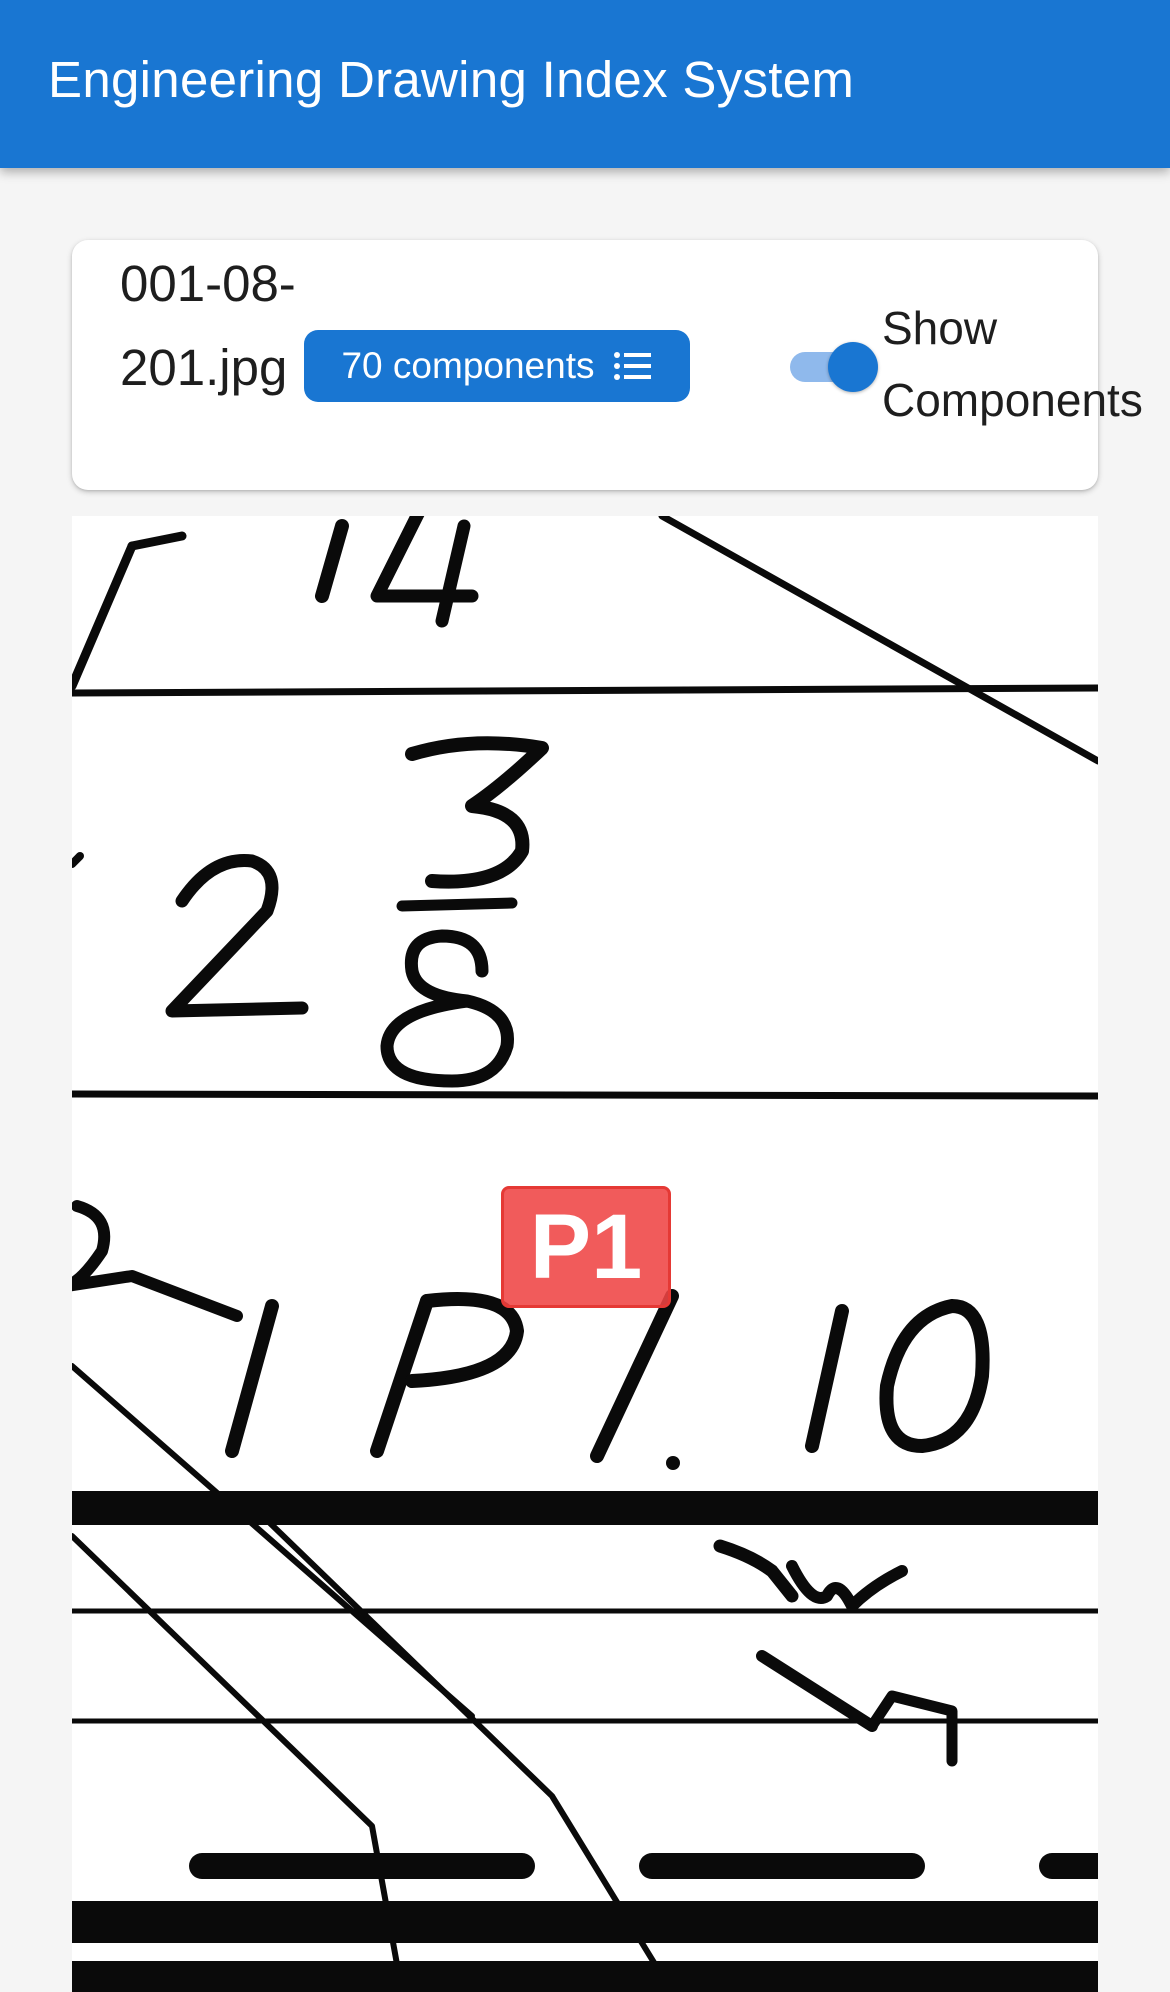 Image resolution: width=1170 pixels, height=1992 pixels. What do you see at coordinates (633, 366) in the screenshot?
I see `list-icon` at bounding box center [633, 366].